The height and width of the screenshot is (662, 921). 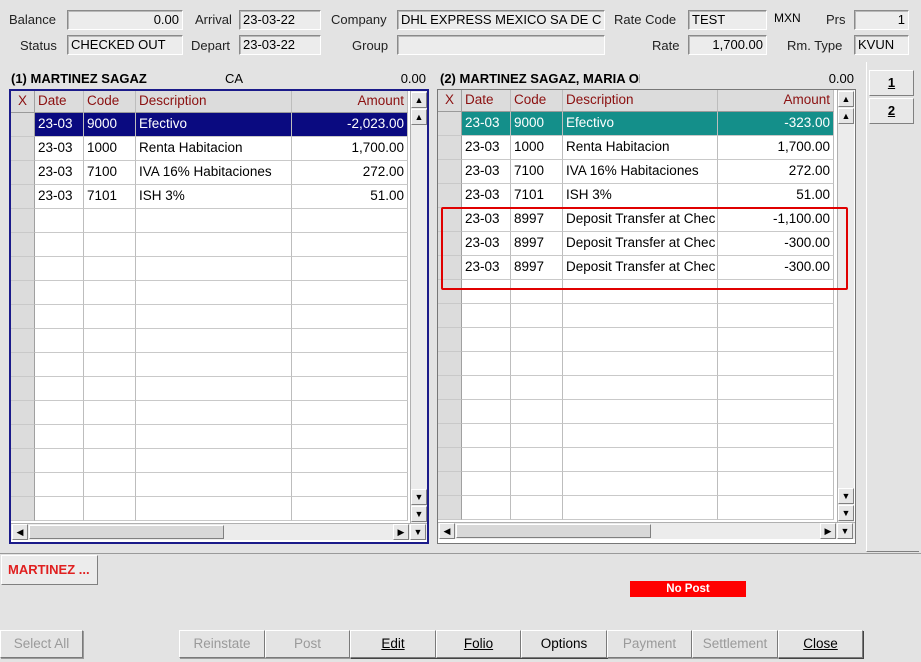 What do you see at coordinates (564, 644) in the screenshot?
I see `options-button: Options` at bounding box center [564, 644].